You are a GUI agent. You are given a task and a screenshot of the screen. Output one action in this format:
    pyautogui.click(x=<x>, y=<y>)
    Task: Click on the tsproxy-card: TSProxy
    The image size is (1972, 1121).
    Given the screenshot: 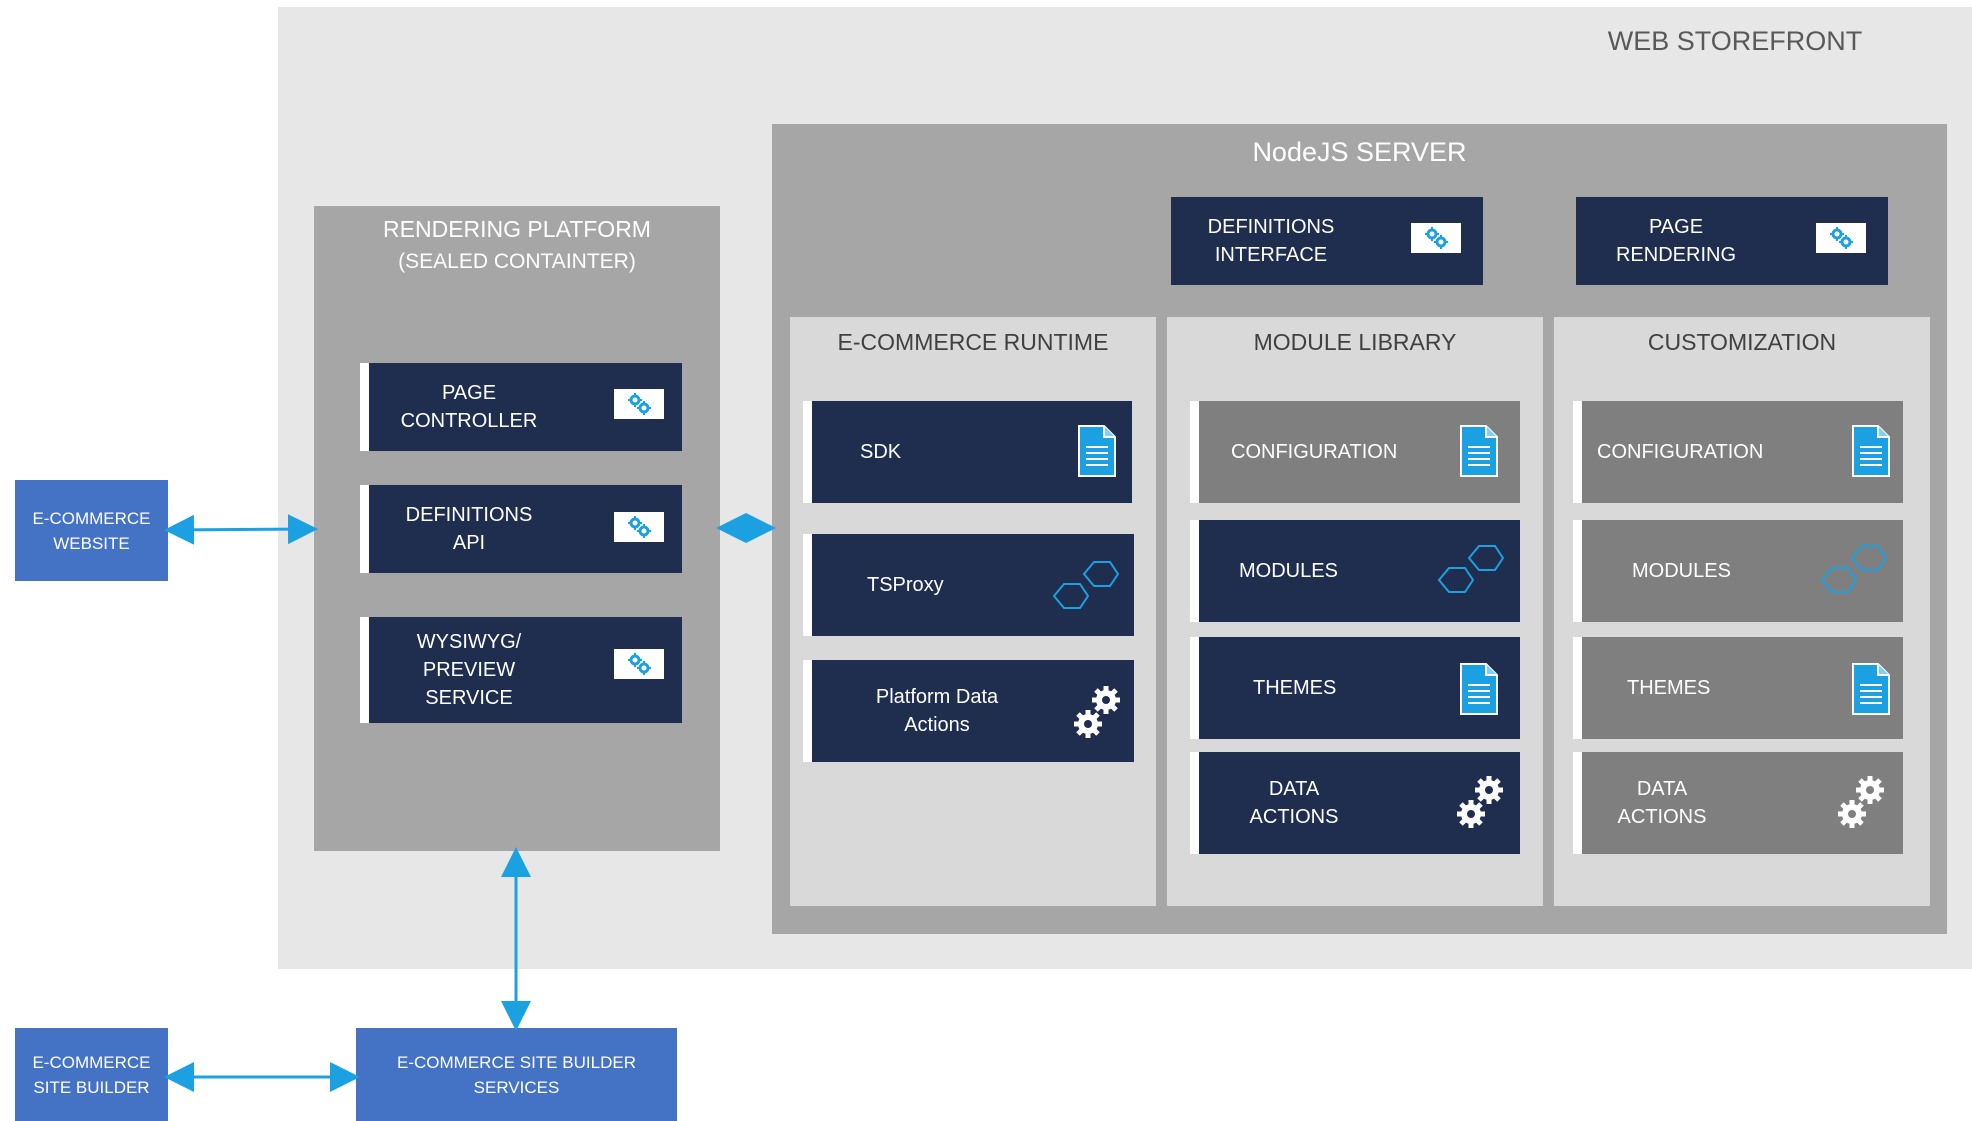 What is the action you would take?
    pyautogui.click(x=968, y=585)
    